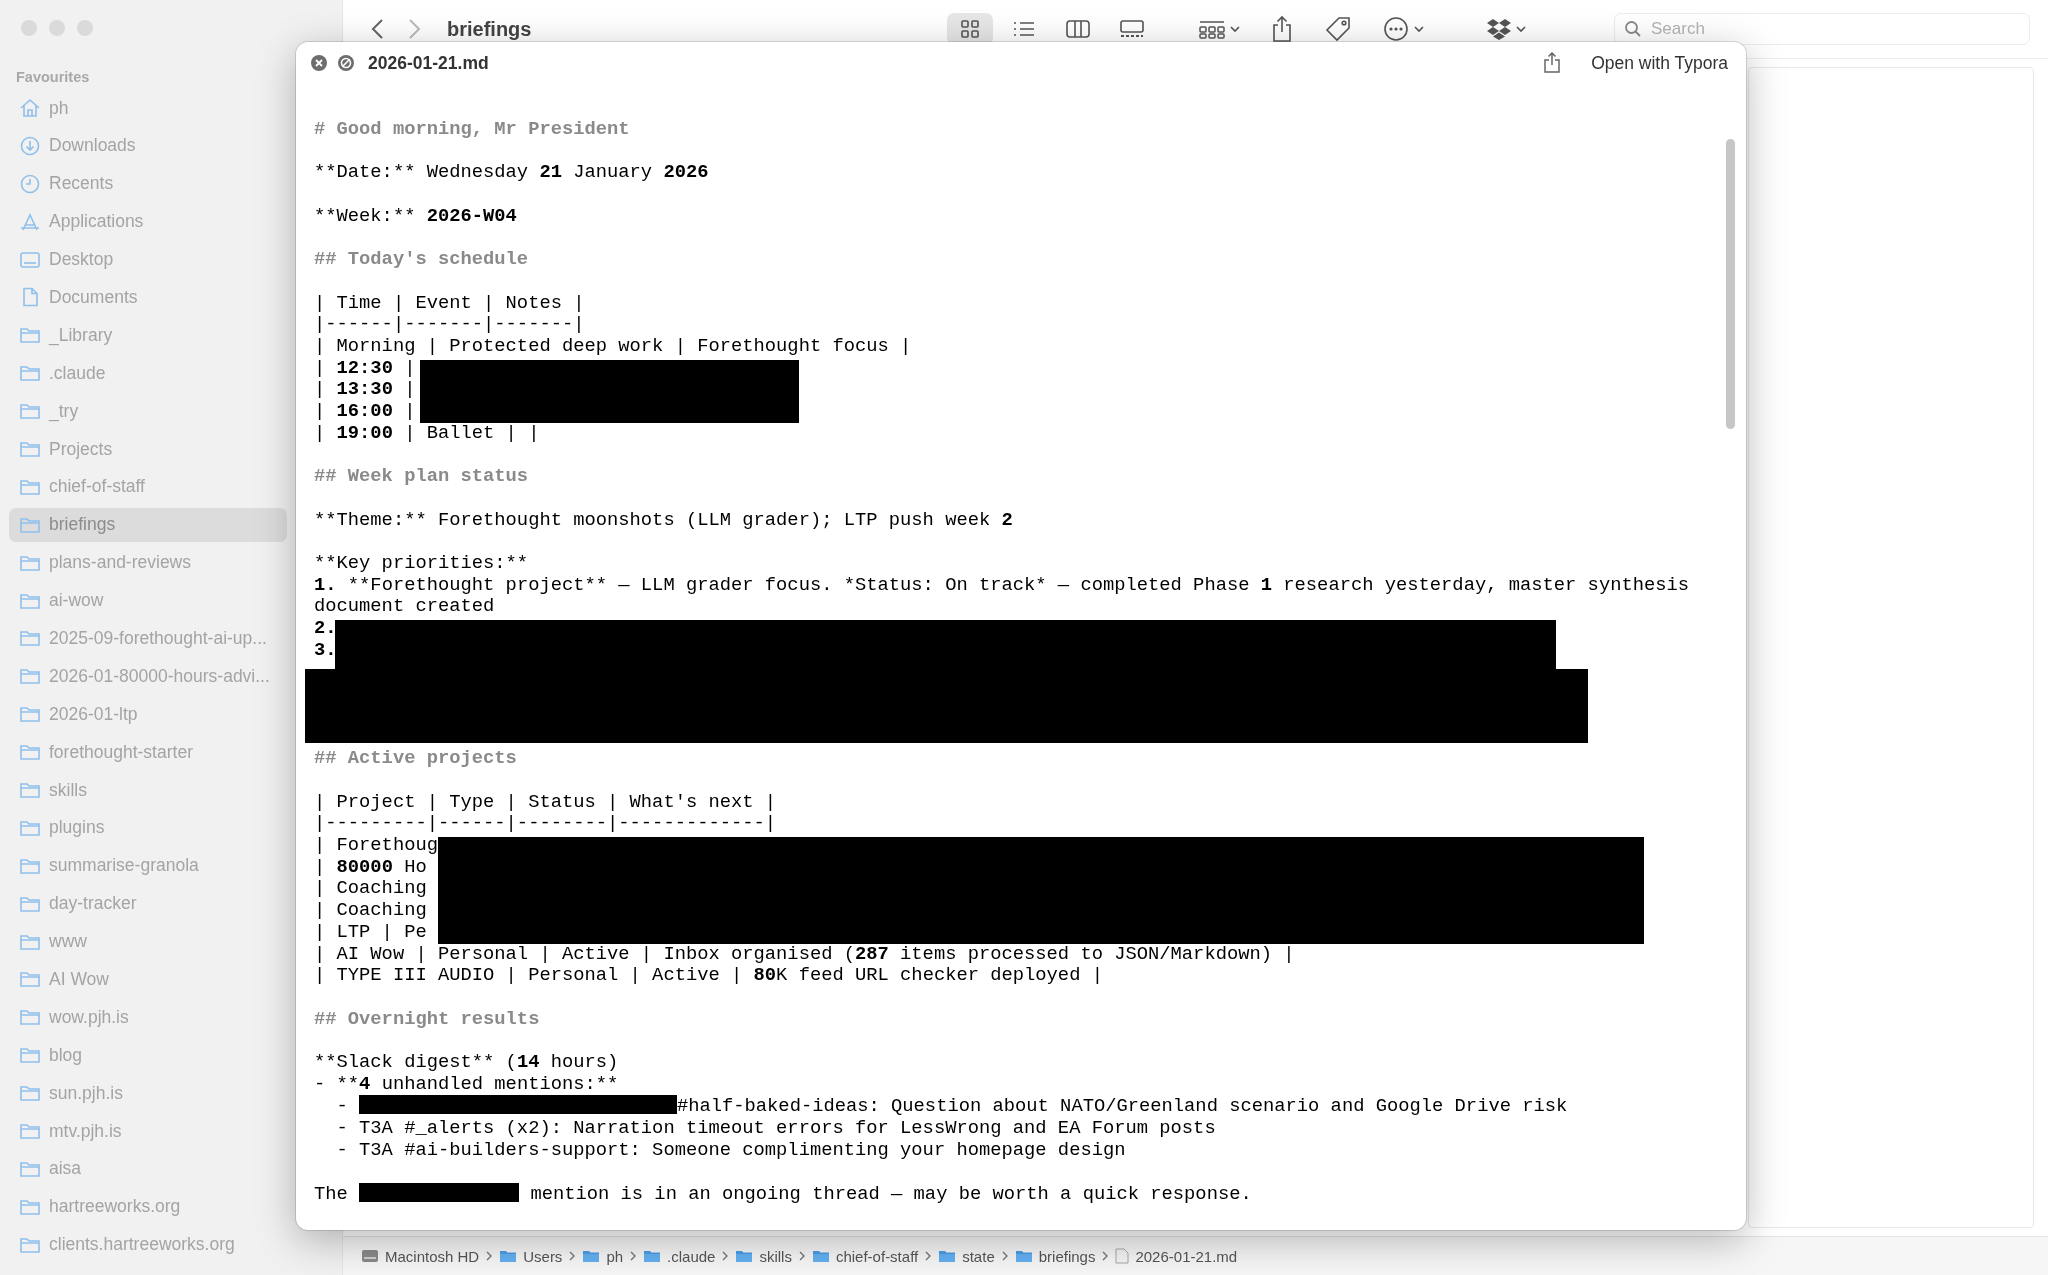  Describe the element at coordinates (148, 752) in the screenshot. I see `sidebar-item: forethought-starter` at that location.